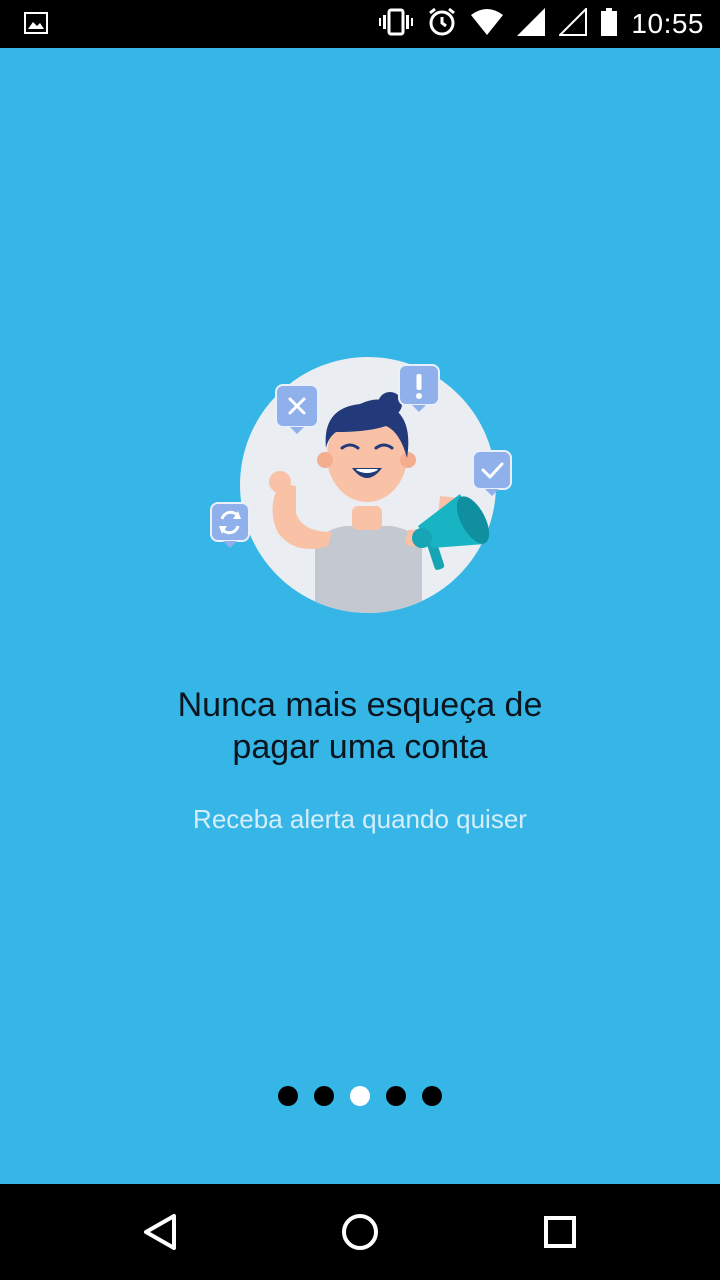 This screenshot has height=1280, width=720. What do you see at coordinates (360, 705) in the screenshot?
I see `title-line-1: Nunca mais esqueça de` at bounding box center [360, 705].